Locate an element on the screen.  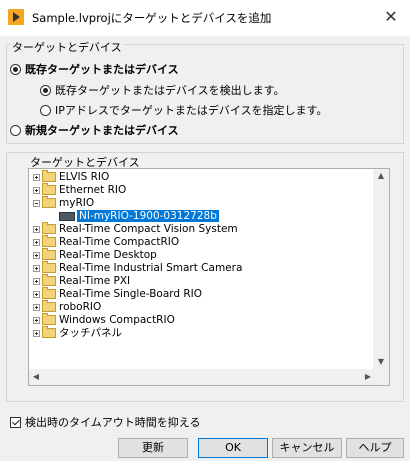
tree-item-label: Real-Time Single-Board RIO is located at coordinates (131, 294).